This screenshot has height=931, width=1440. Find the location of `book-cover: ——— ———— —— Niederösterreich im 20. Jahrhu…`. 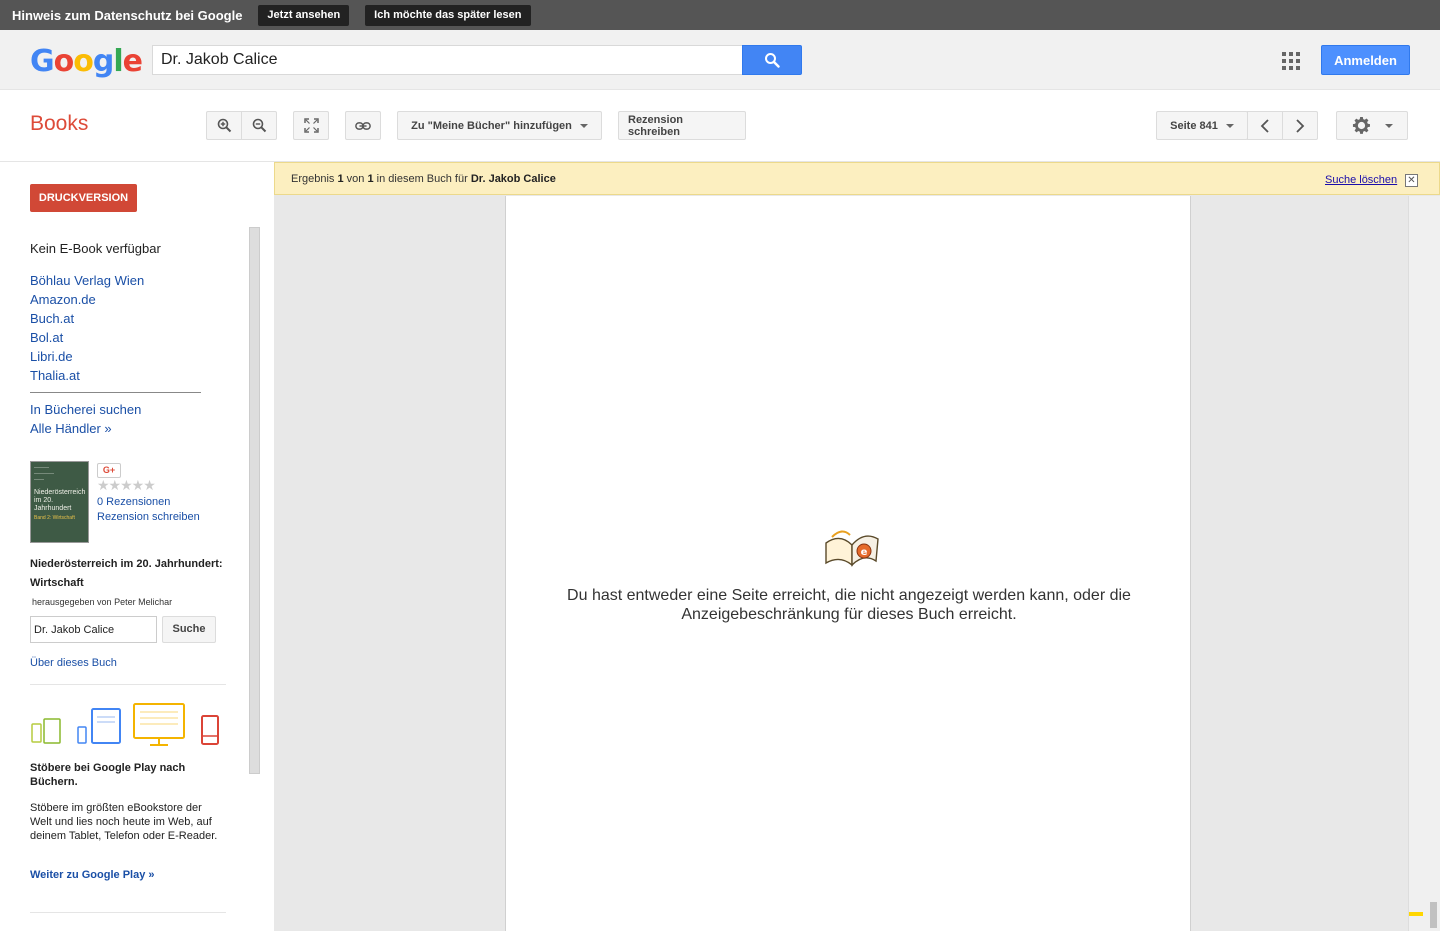

book-cover: ——— ———— —— Niederösterreich im 20. Jahrhu… is located at coordinates (59, 502).